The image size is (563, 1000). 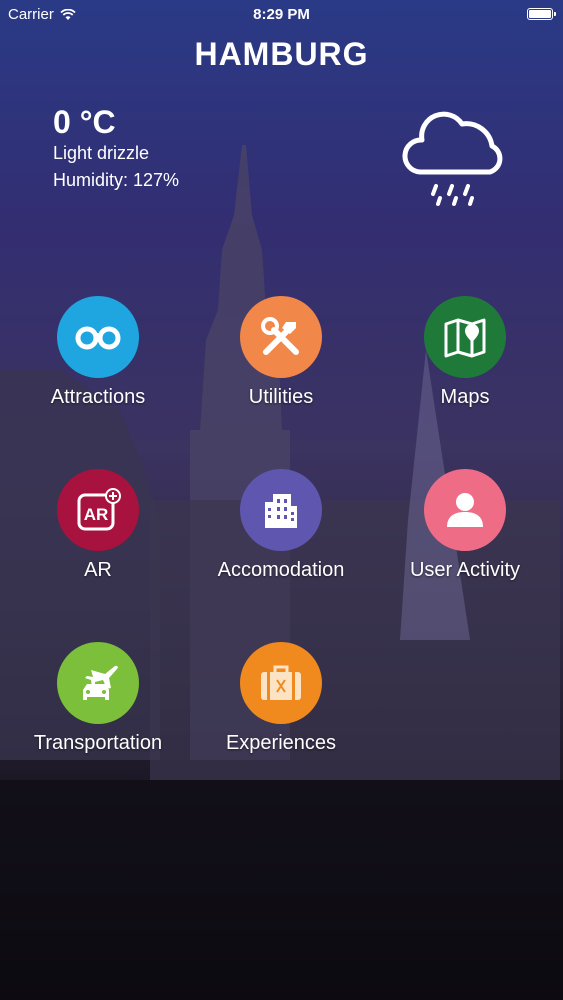 I want to click on menu-accomodation: Accomodation, so click(x=281, y=525).